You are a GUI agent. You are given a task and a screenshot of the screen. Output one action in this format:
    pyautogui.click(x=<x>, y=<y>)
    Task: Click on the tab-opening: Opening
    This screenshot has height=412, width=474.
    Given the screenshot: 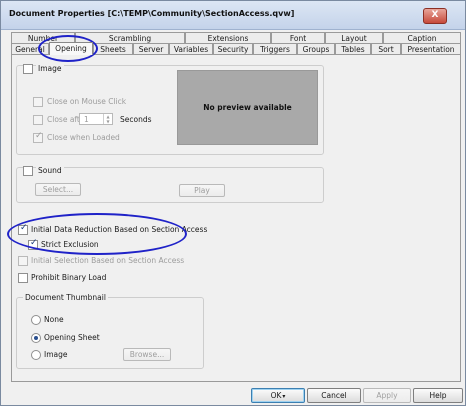 What is the action you would take?
    pyautogui.click(x=71, y=48)
    